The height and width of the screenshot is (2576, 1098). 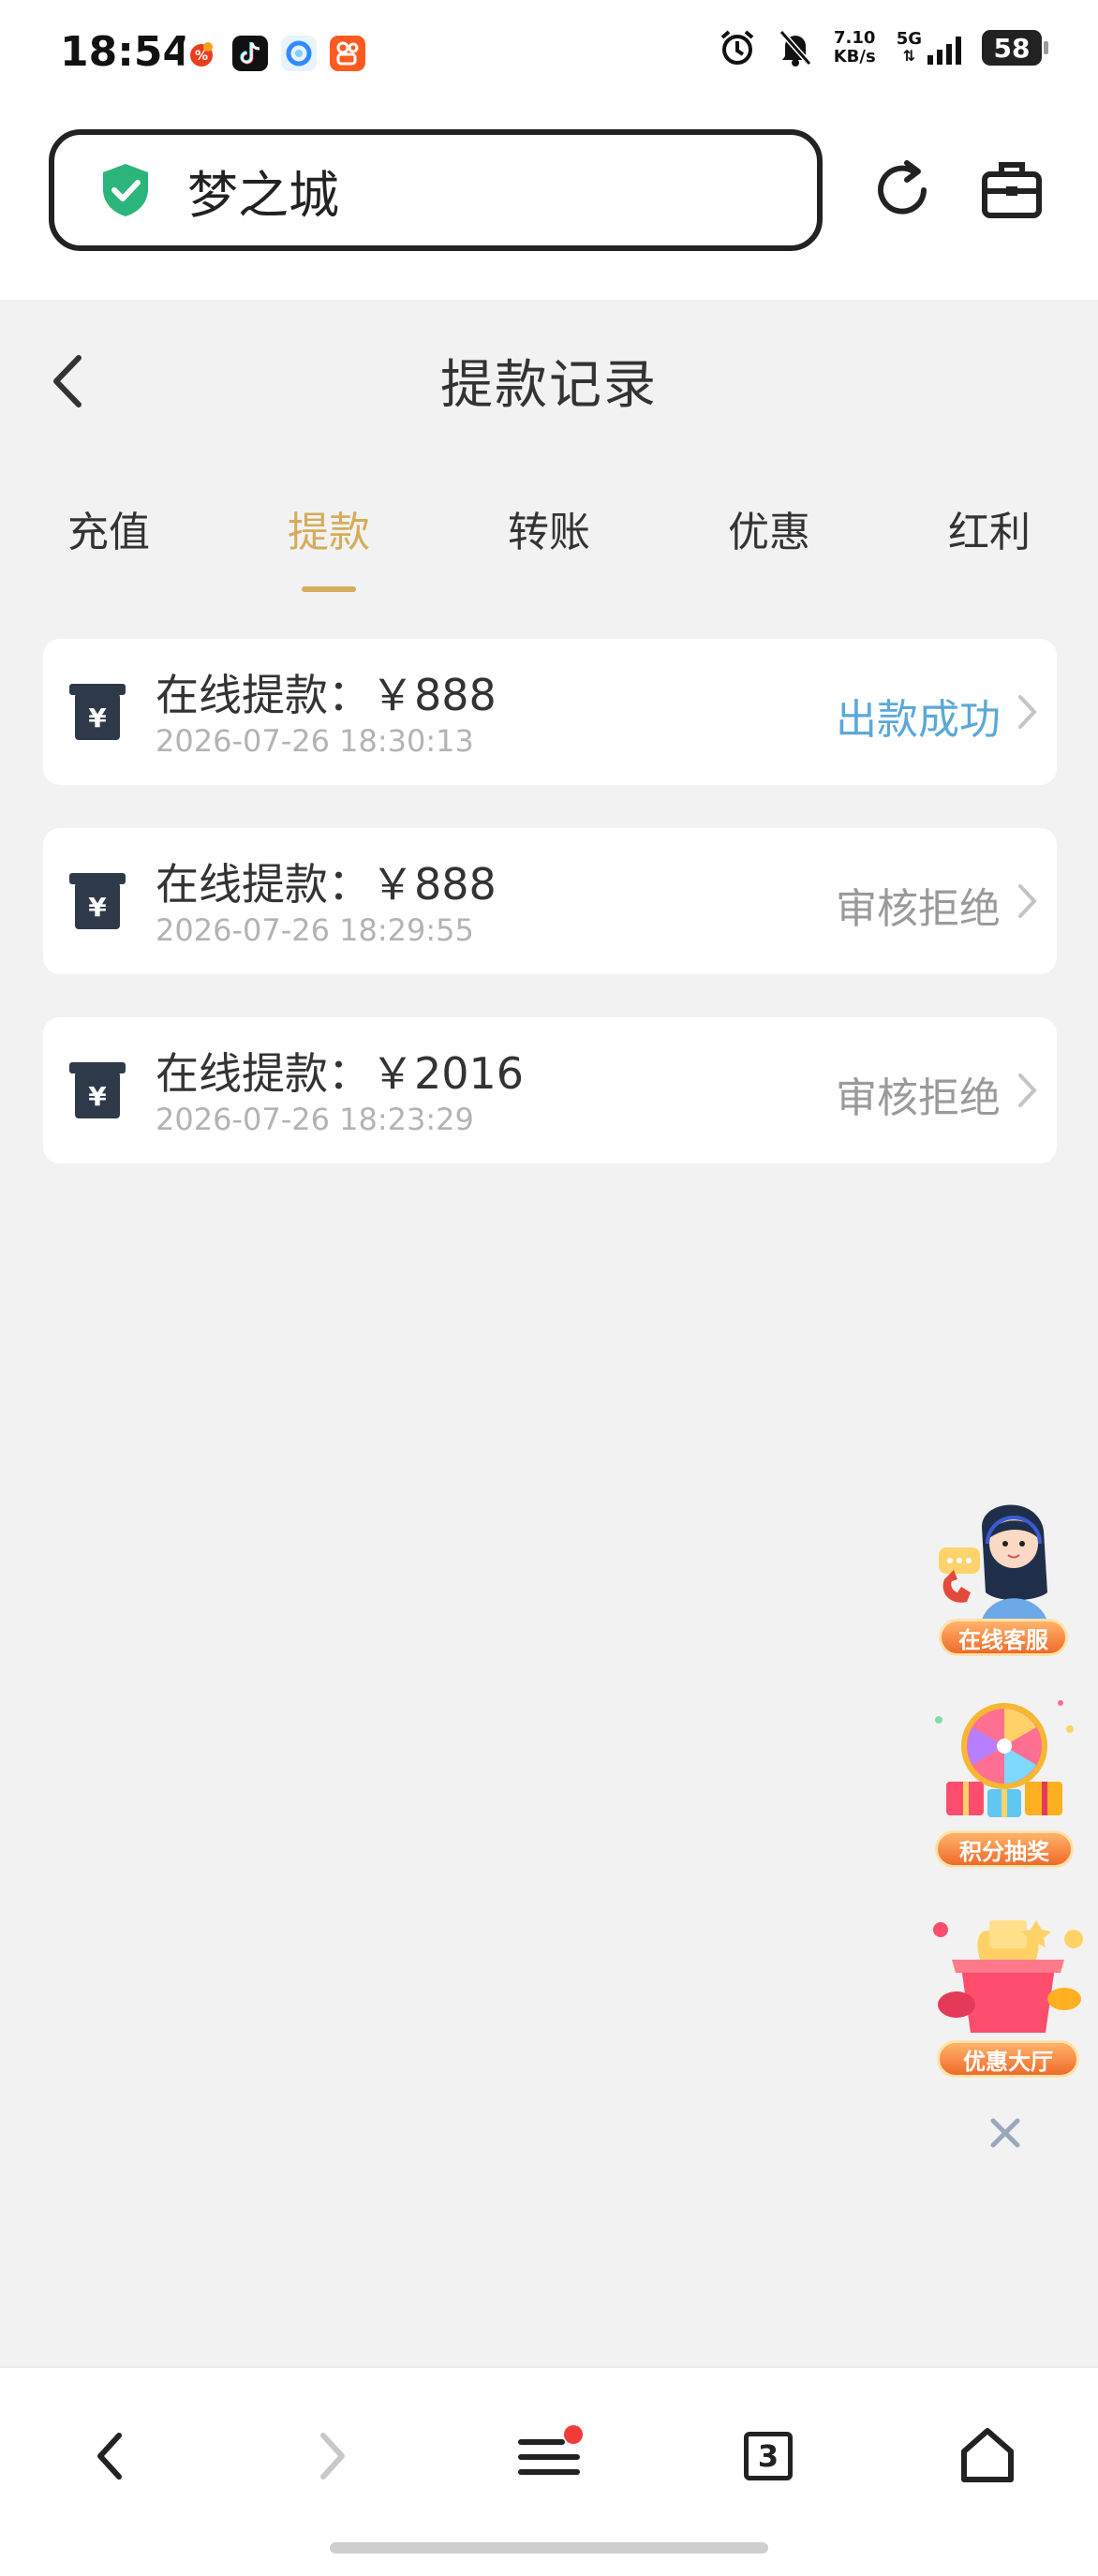 I want to click on nav-tabs-button: 3, so click(x=768, y=2456).